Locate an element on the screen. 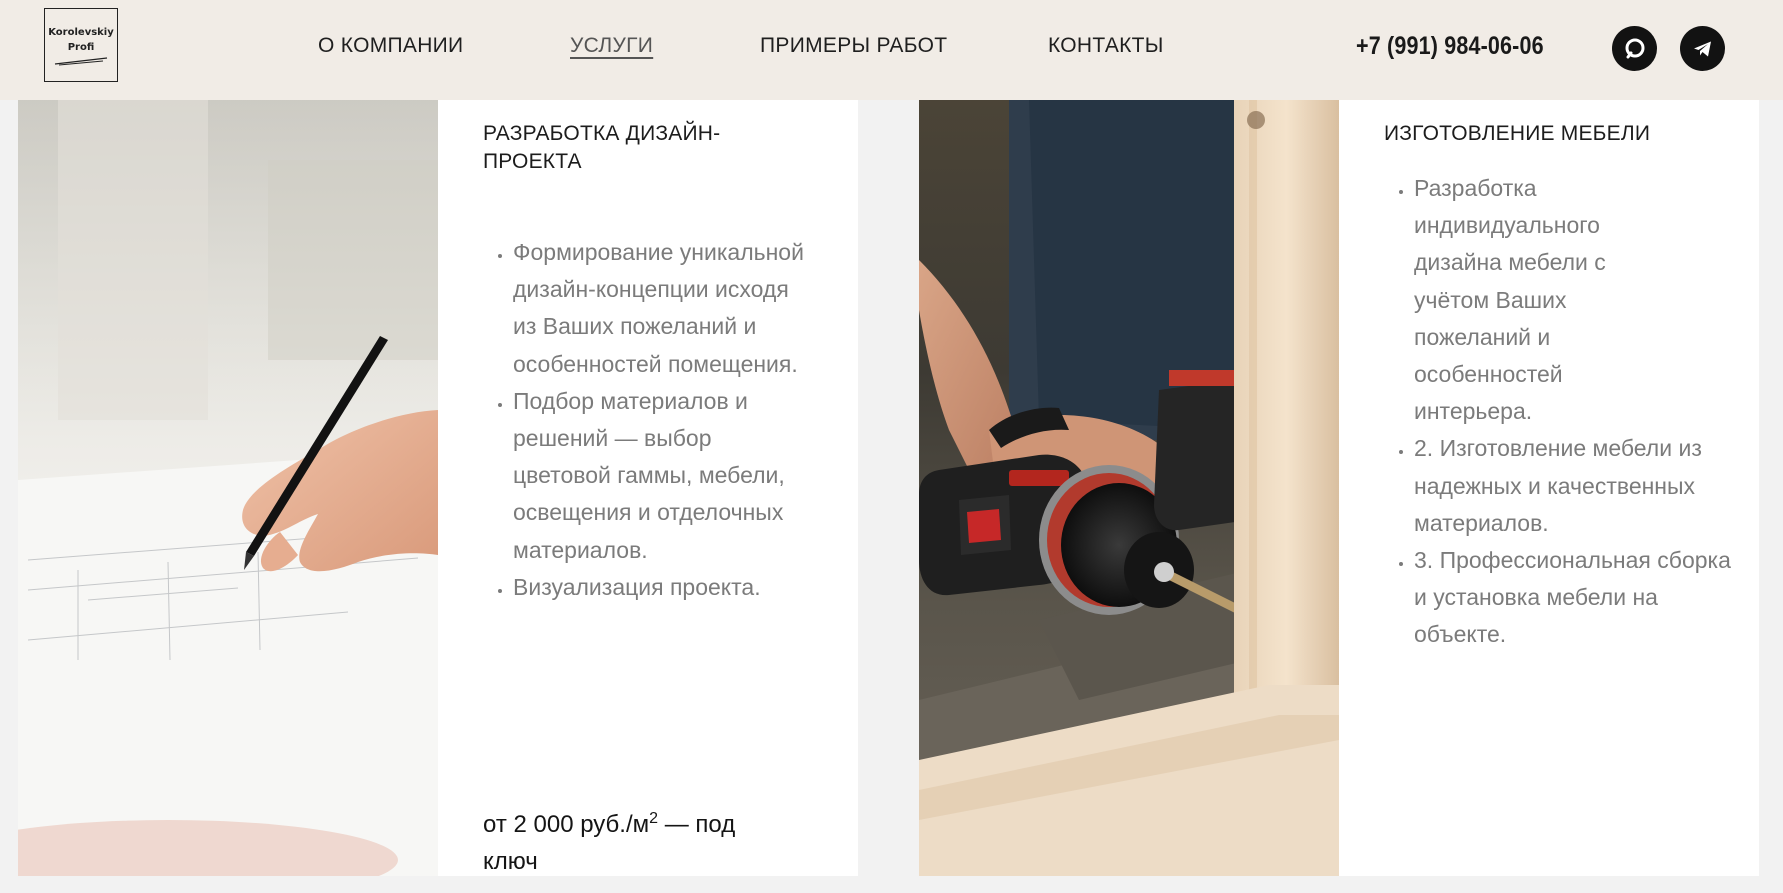  logo-line-2: Profi is located at coordinates (81, 47).